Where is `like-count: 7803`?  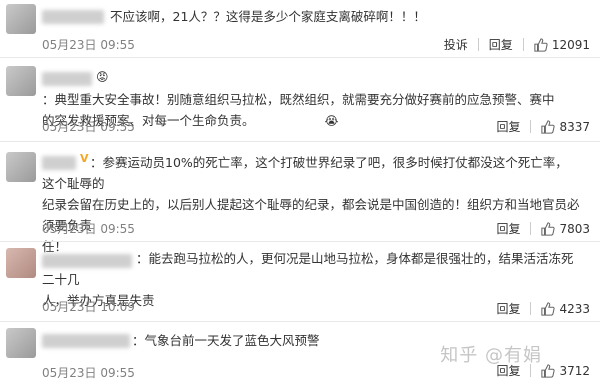 like-count: 7803 is located at coordinates (574, 228).